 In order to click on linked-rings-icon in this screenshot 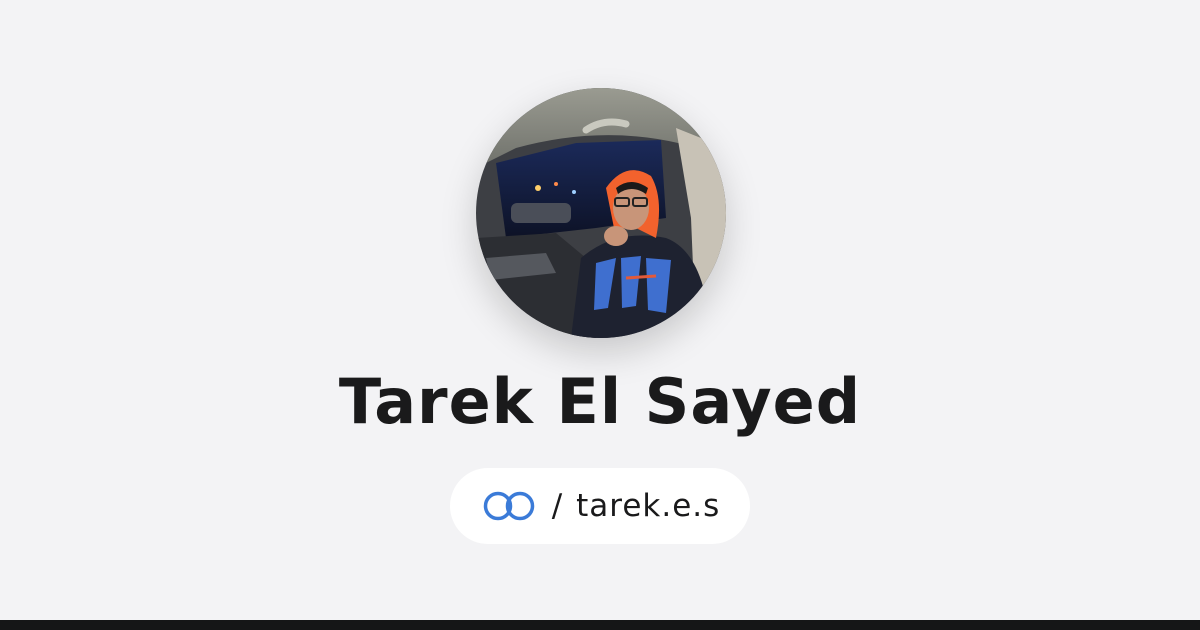, I will do `click(509, 506)`.